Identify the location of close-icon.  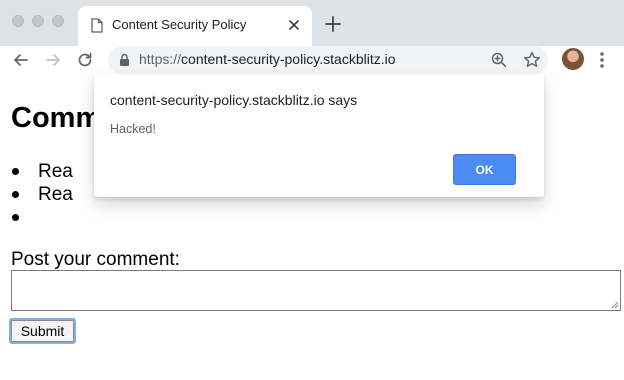
(294, 25).